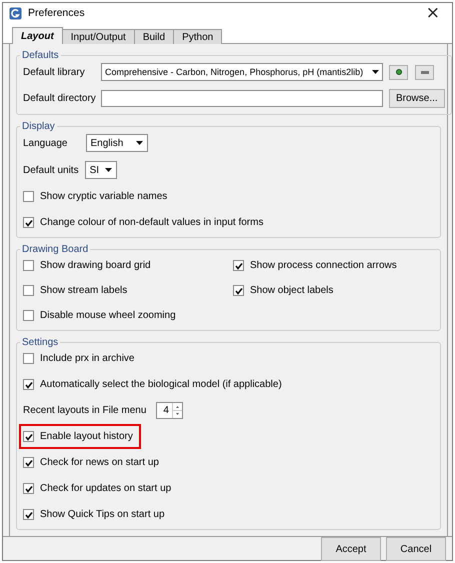  I want to click on group-title: Drawing Board, so click(55, 249).